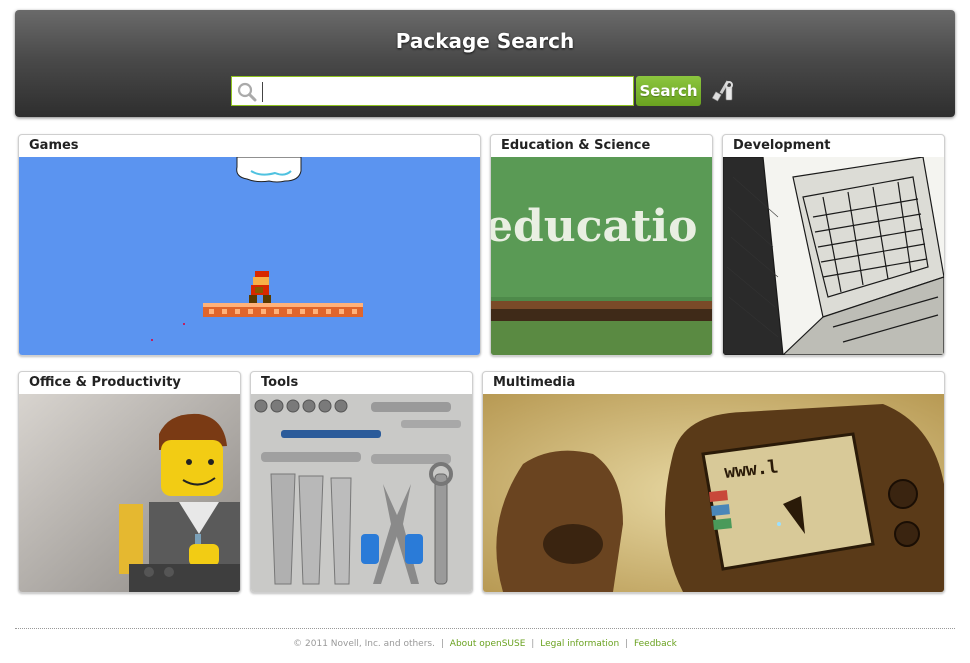 This screenshot has width=970, height=663. Describe the element at coordinates (249, 256) in the screenshot. I see `games-image` at that location.